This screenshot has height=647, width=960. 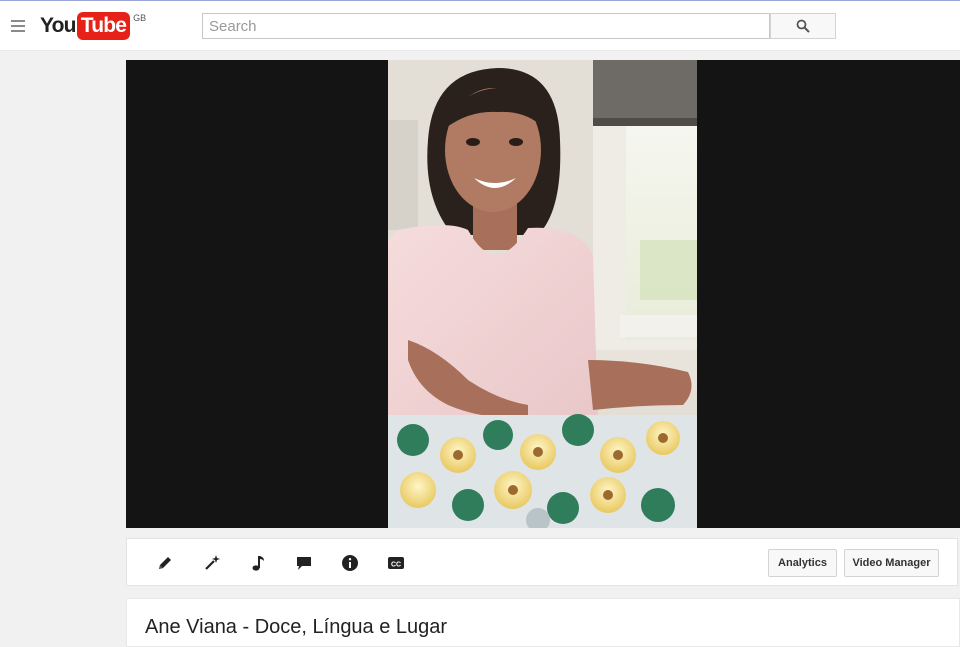 What do you see at coordinates (486, 26) in the screenshot?
I see `search-input` at bounding box center [486, 26].